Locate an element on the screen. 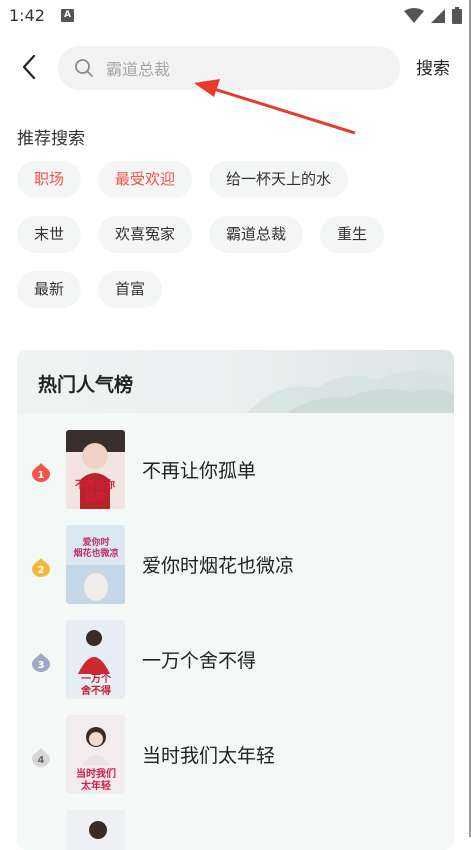 Image resolution: width=471 pixels, height=850 pixels. book-cover: 一万个 舍不得 is located at coordinates (95, 659).